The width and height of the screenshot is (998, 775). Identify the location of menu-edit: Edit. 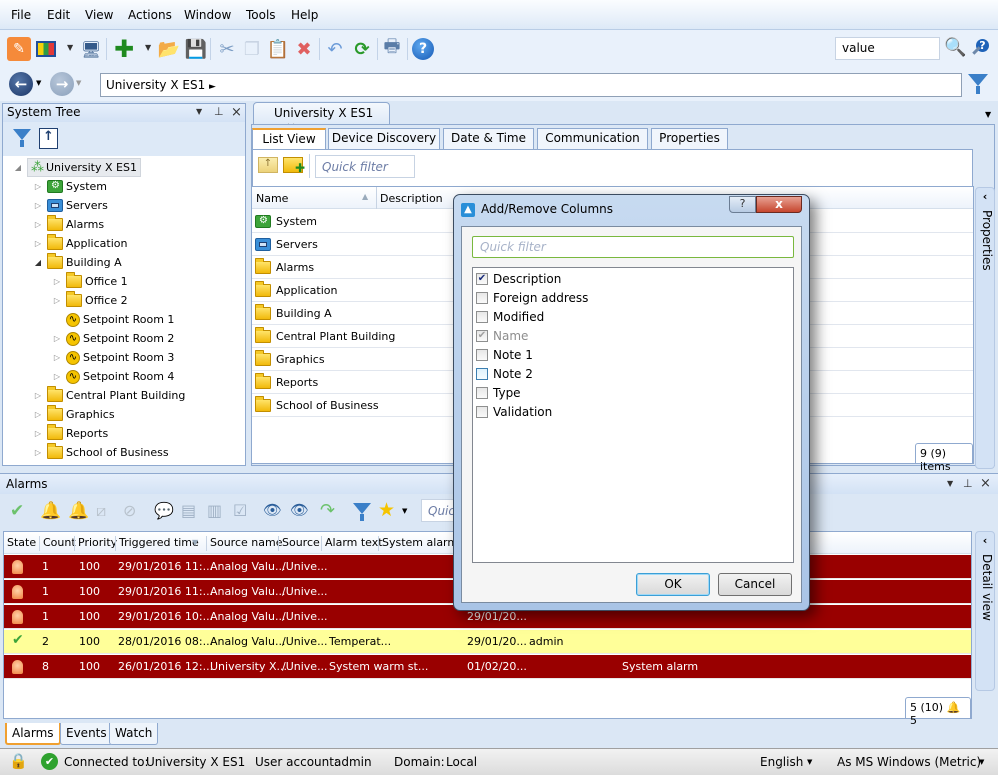
(58, 15).